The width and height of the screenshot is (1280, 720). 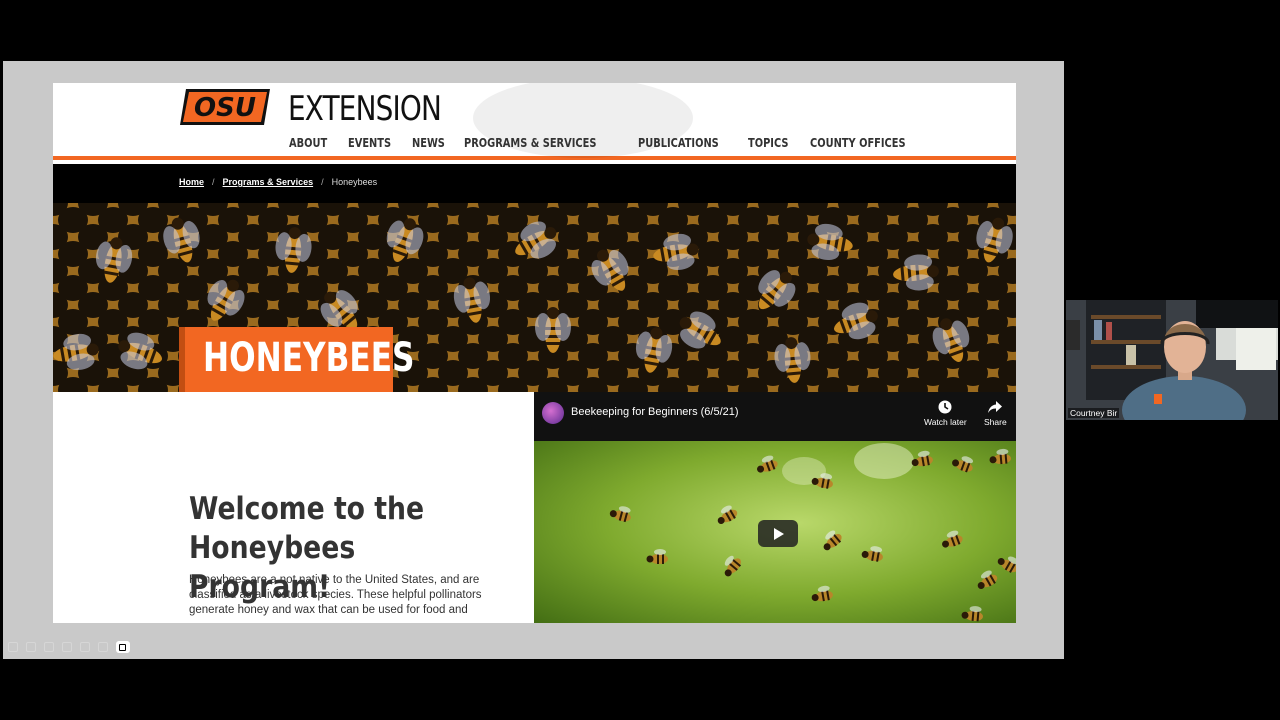 I want to click on play-button, so click(x=778, y=533).